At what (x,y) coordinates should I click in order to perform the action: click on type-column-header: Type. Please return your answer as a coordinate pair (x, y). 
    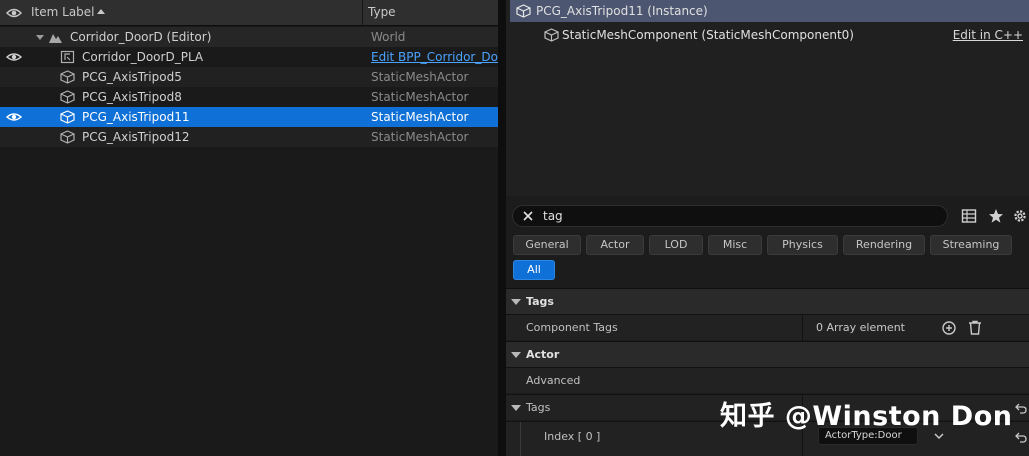
    Looking at the image, I should click on (382, 12).